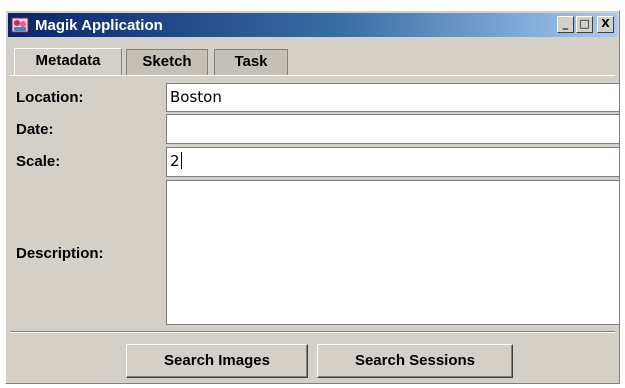 The height and width of the screenshot is (388, 625). What do you see at coordinates (605, 24) in the screenshot?
I see `close-button: X` at bounding box center [605, 24].